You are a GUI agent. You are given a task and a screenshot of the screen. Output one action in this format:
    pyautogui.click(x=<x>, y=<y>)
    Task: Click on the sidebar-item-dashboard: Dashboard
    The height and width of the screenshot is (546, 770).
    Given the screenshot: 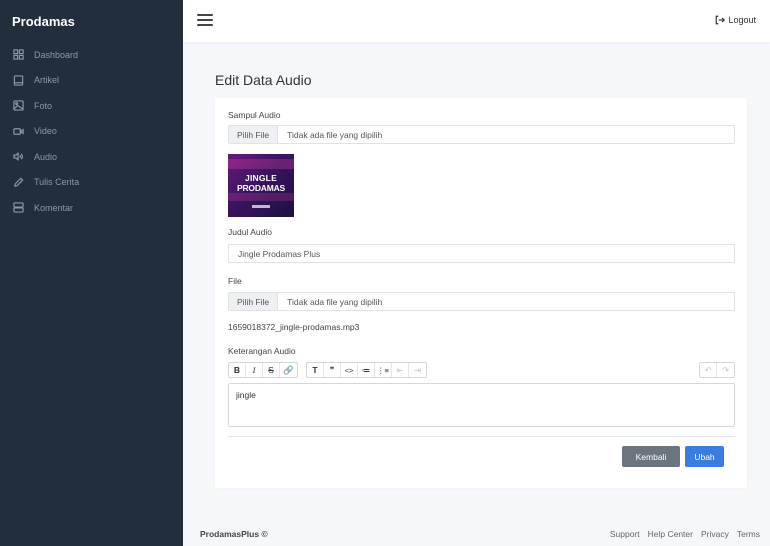 What is the action you would take?
    pyautogui.click(x=91, y=55)
    